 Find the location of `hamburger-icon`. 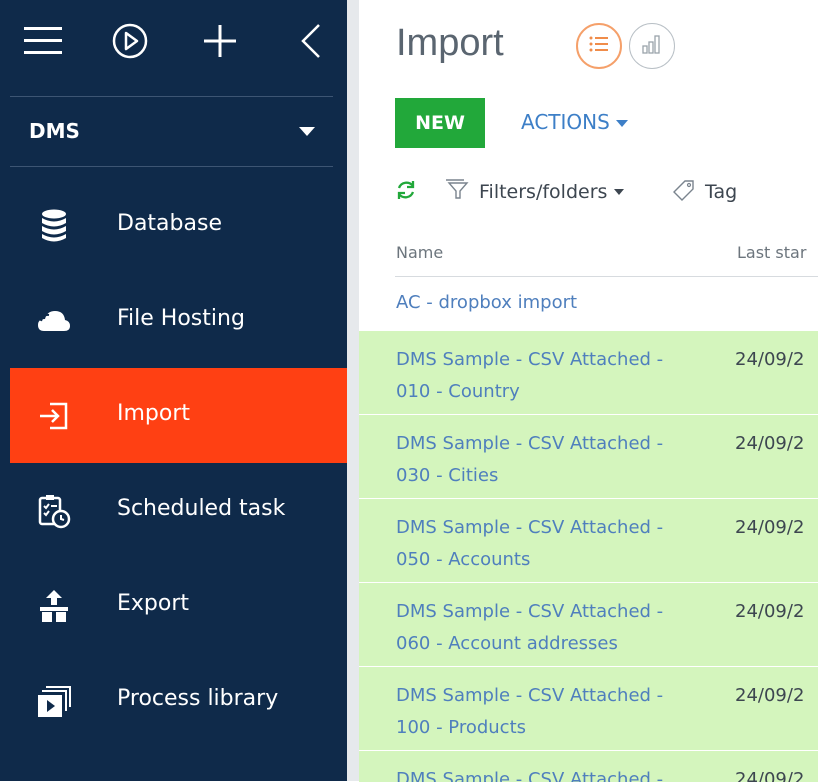

hamburger-icon is located at coordinates (43, 43).